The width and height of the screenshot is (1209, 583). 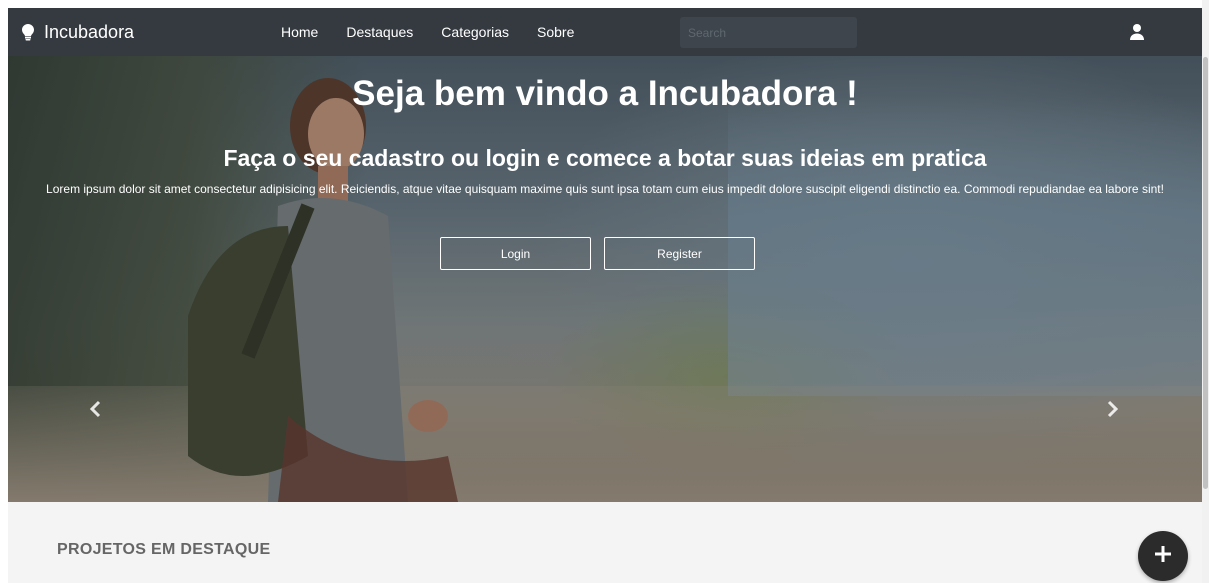 I want to click on nav-links: Home Destaques Categorias Sobre, so click(x=427, y=32).